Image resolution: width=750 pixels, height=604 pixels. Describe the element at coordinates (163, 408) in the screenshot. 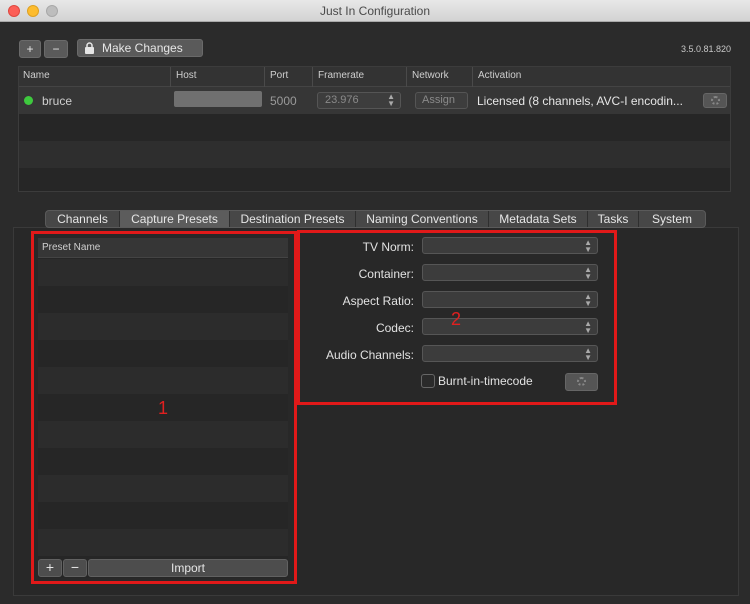

I see `annotation-label-1: 1` at that location.